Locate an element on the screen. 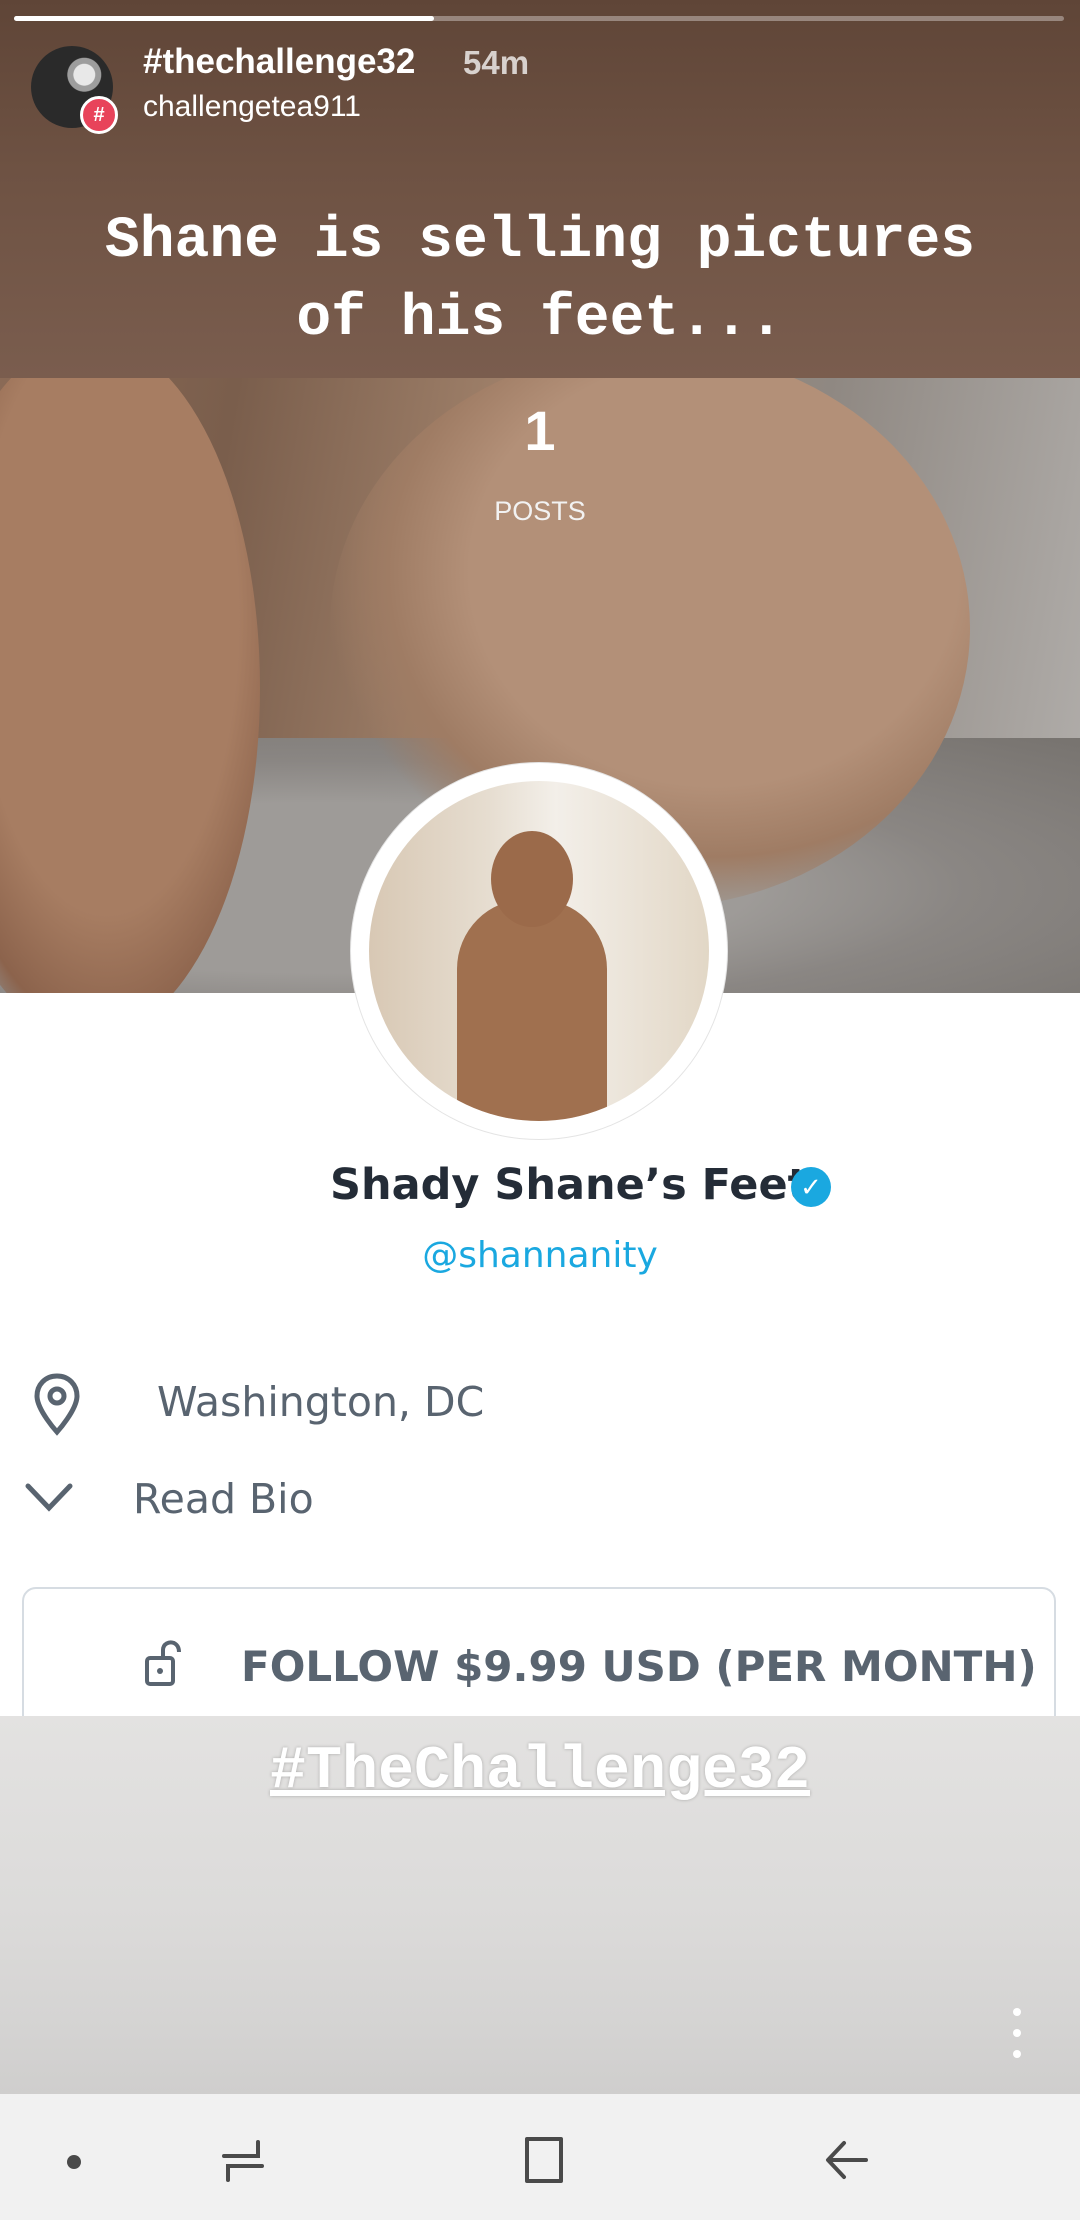 This screenshot has height=2220, width=1080. system-navigation-bar is located at coordinates (540, 2157).